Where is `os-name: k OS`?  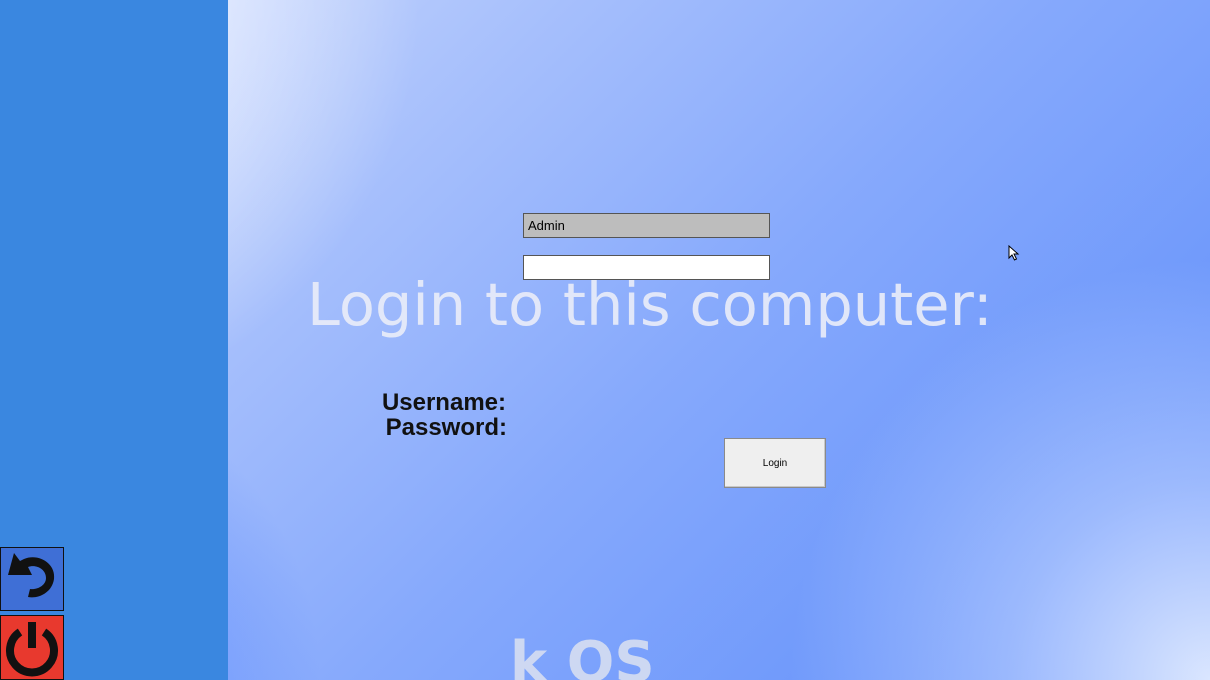
os-name: k OS is located at coordinates (582, 655).